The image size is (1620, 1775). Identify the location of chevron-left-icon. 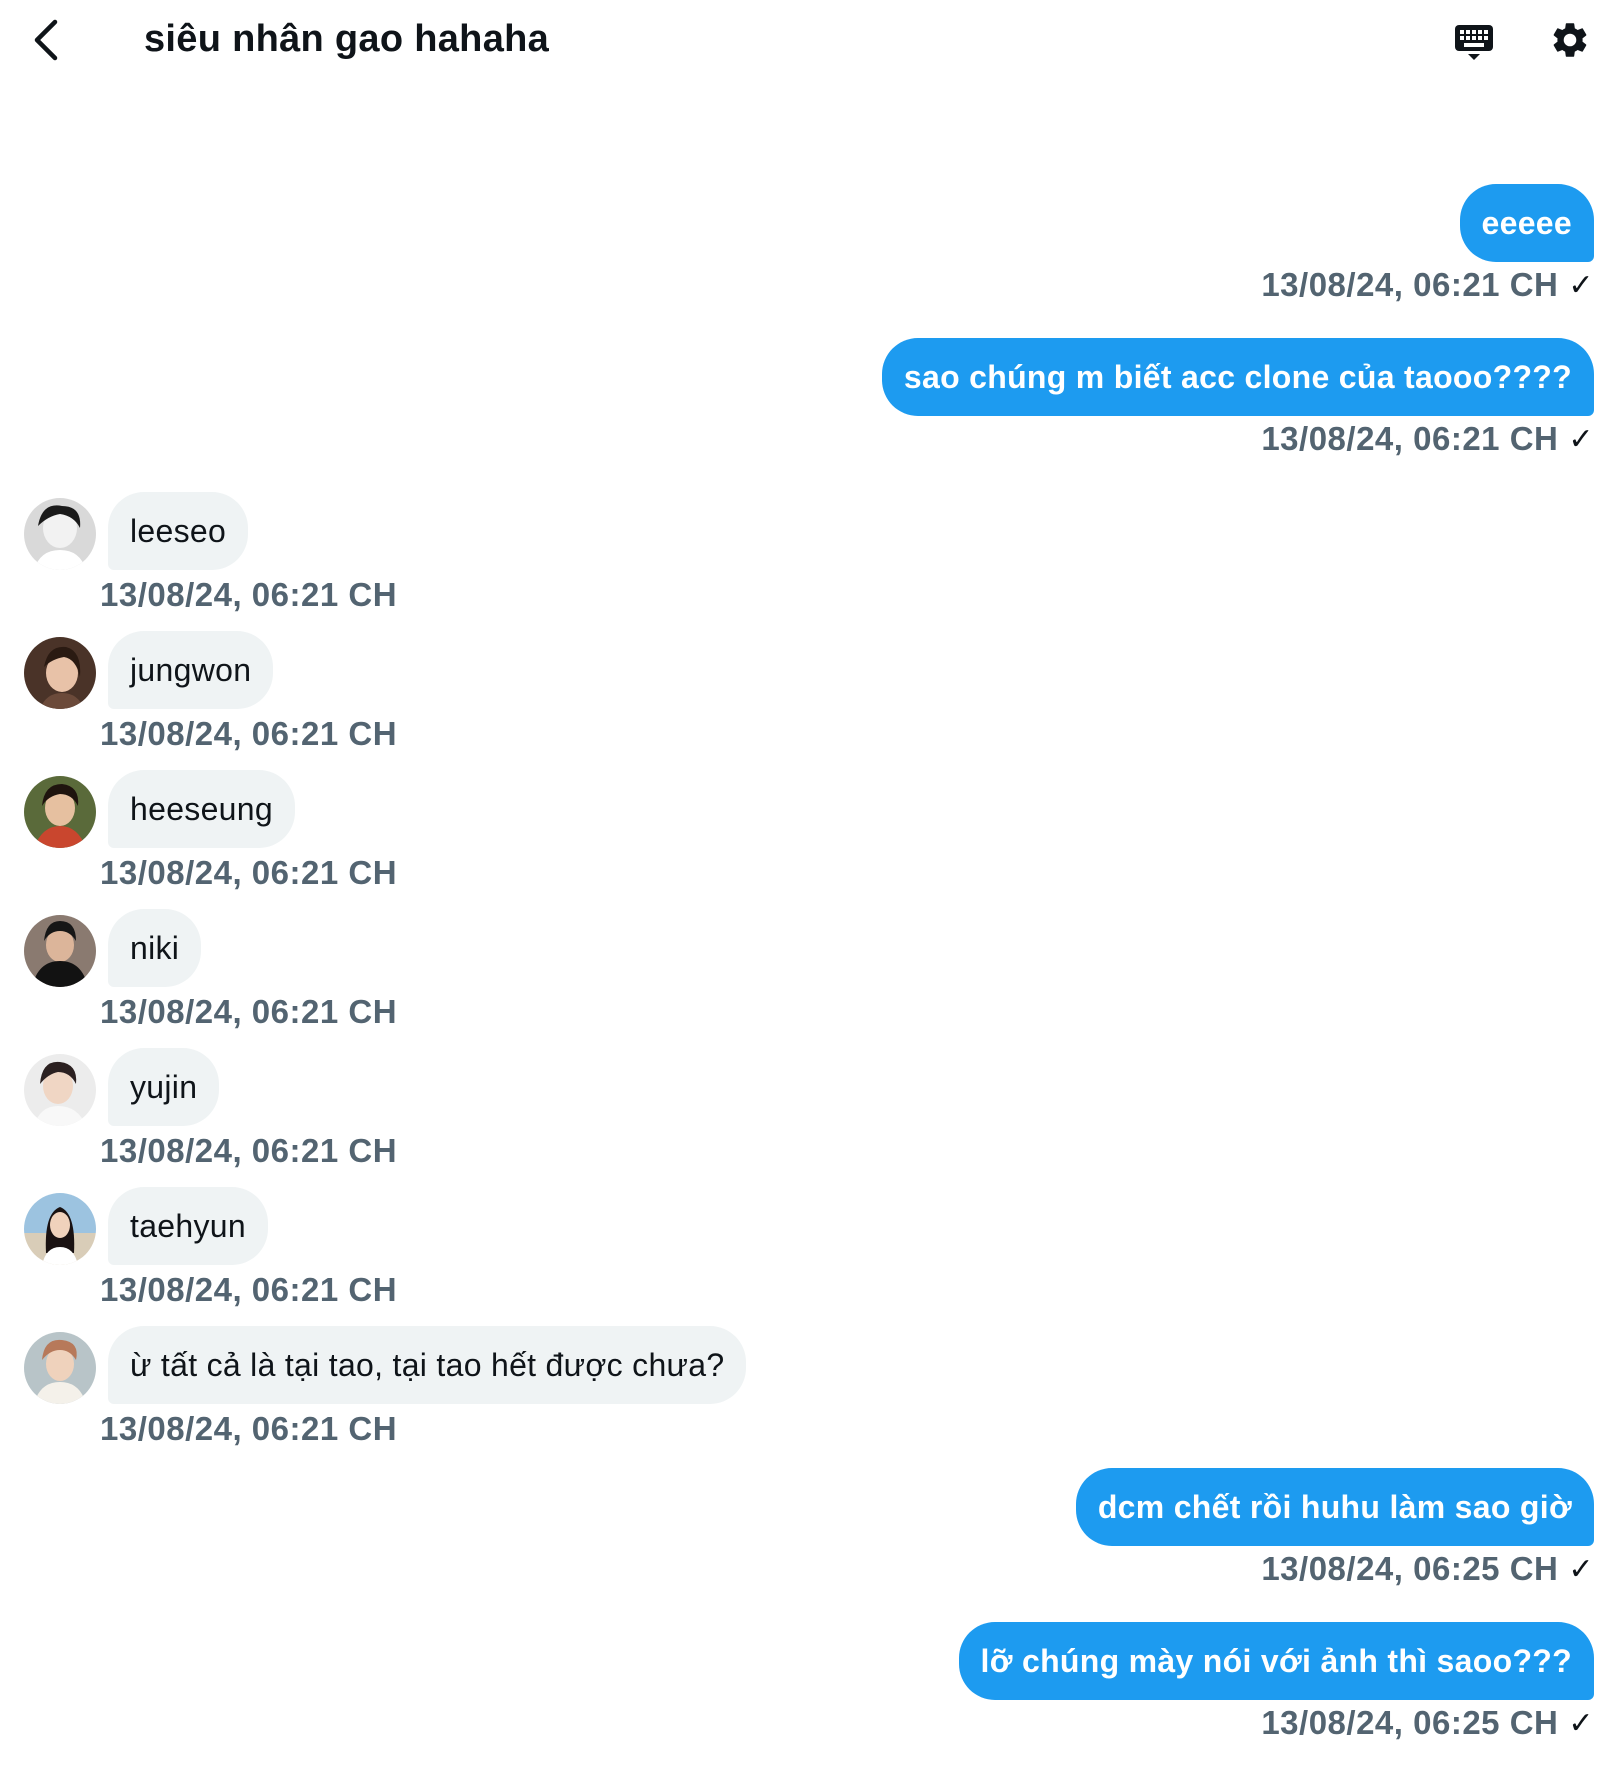
(46, 40).